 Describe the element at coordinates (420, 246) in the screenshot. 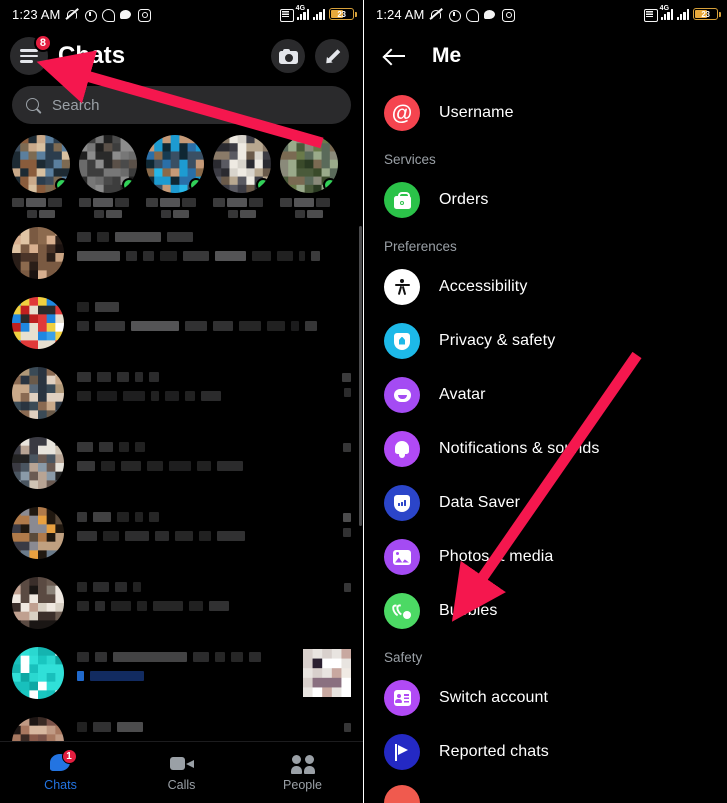

I see `settings-group-label: Preferences` at that location.